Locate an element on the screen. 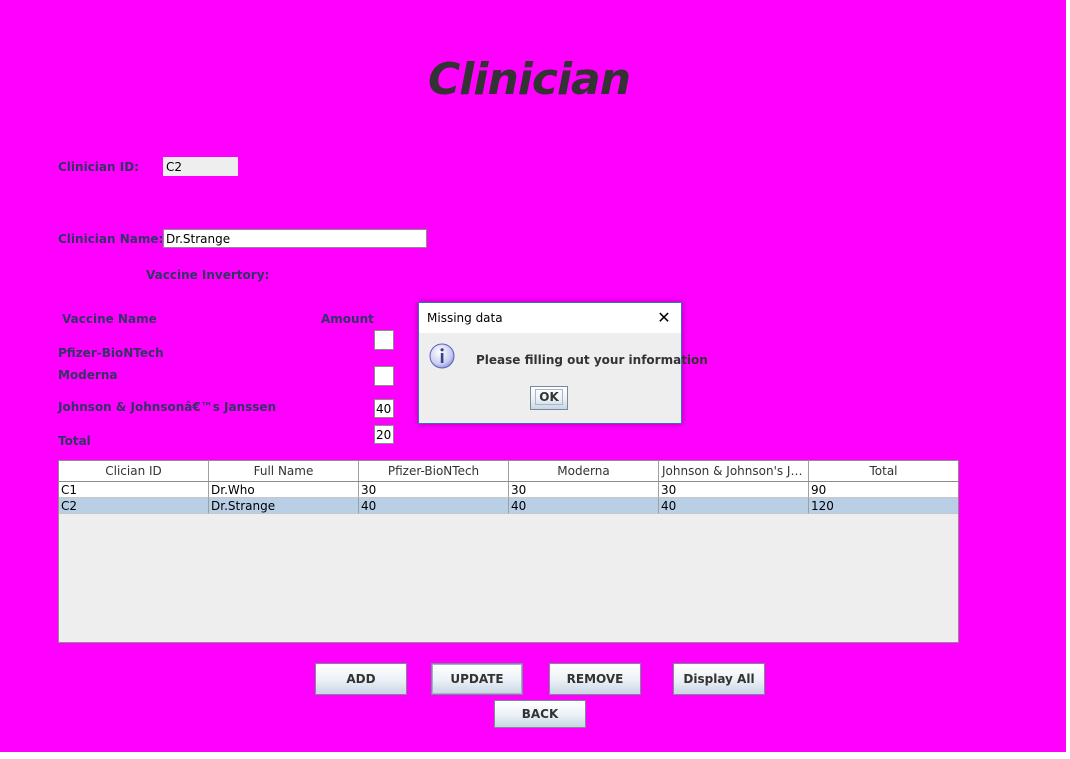 The image size is (1070, 759). ok-button-label: OK is located at coordinates (549, 397).